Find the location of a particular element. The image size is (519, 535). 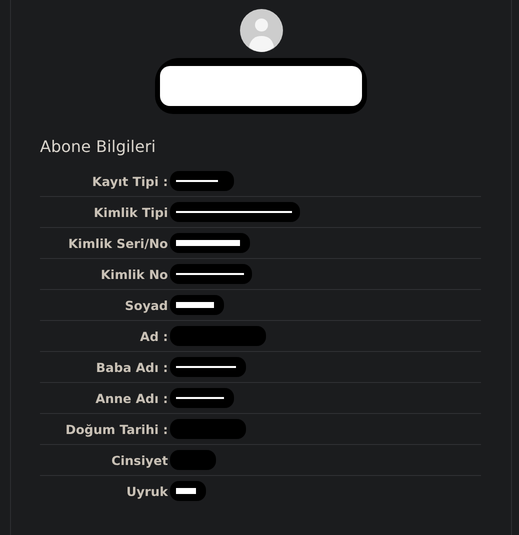

field-label: Anne Adı : is located at coordinates (131, 398).